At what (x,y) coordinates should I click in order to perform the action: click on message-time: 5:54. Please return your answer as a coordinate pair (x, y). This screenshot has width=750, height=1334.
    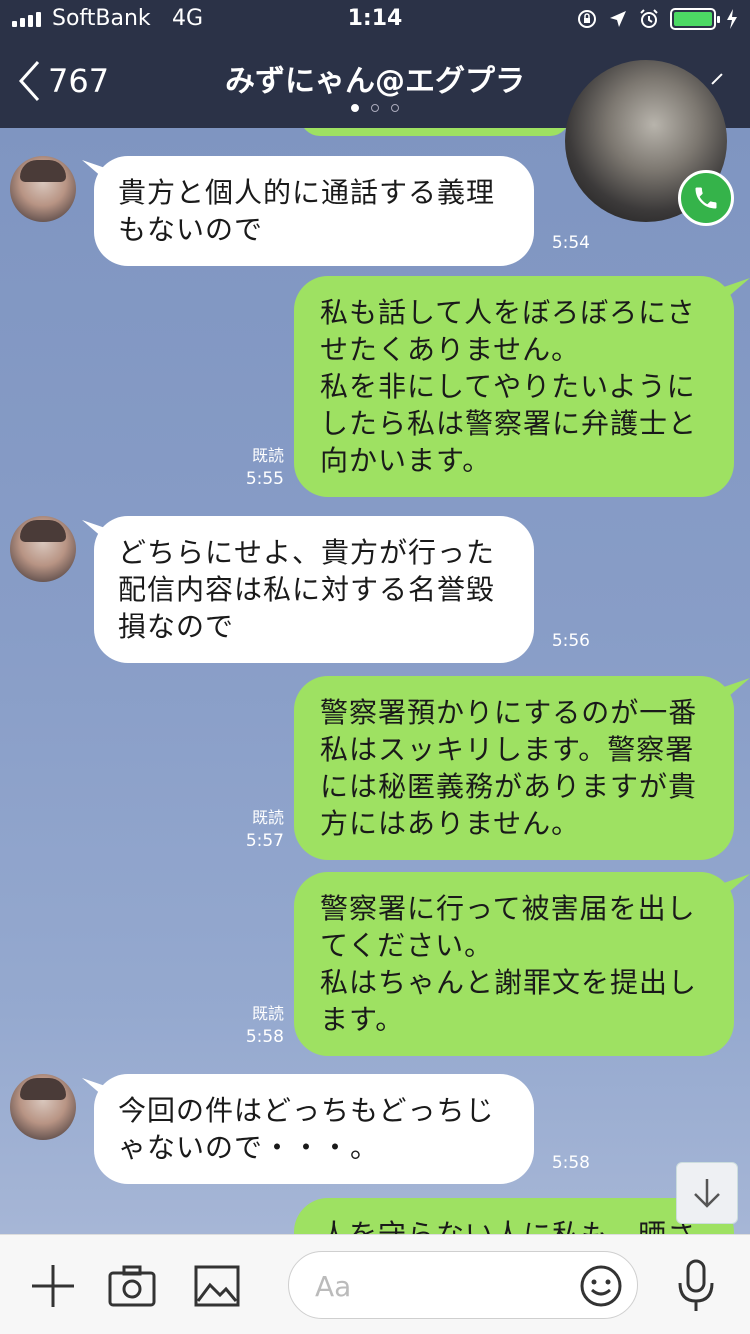
    Looking at the image, I should click on (570, 243).